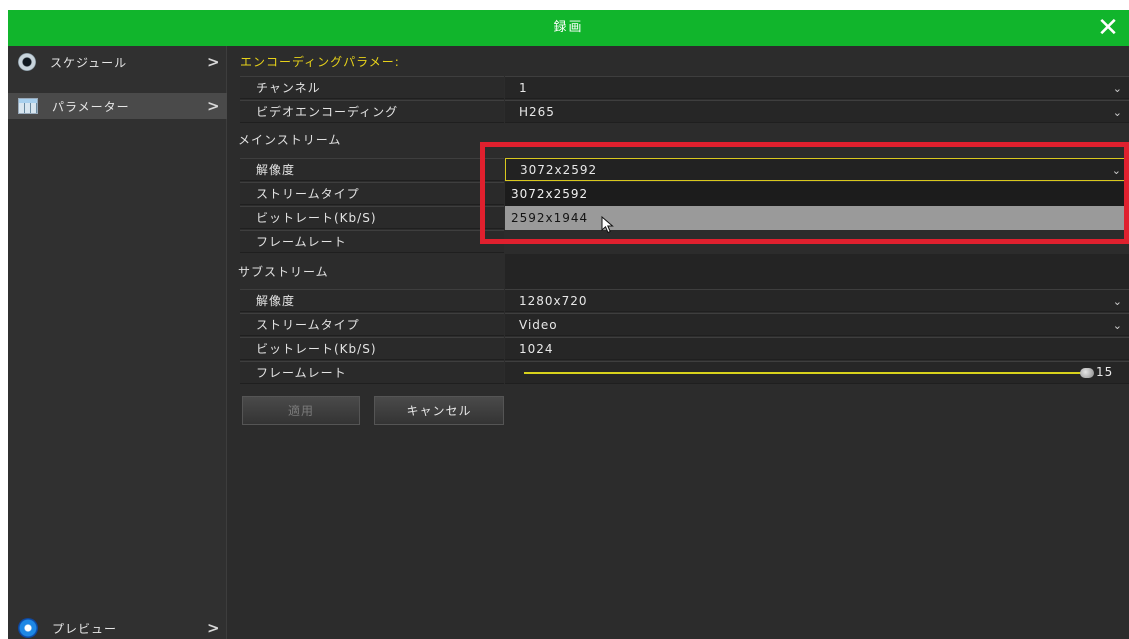 This screenshot has height=639, width=1129. Describe the element at coordinates (817, 300) in the screenshot. I see `sub-resolution-select: 1280x720 ⌄` at that location.